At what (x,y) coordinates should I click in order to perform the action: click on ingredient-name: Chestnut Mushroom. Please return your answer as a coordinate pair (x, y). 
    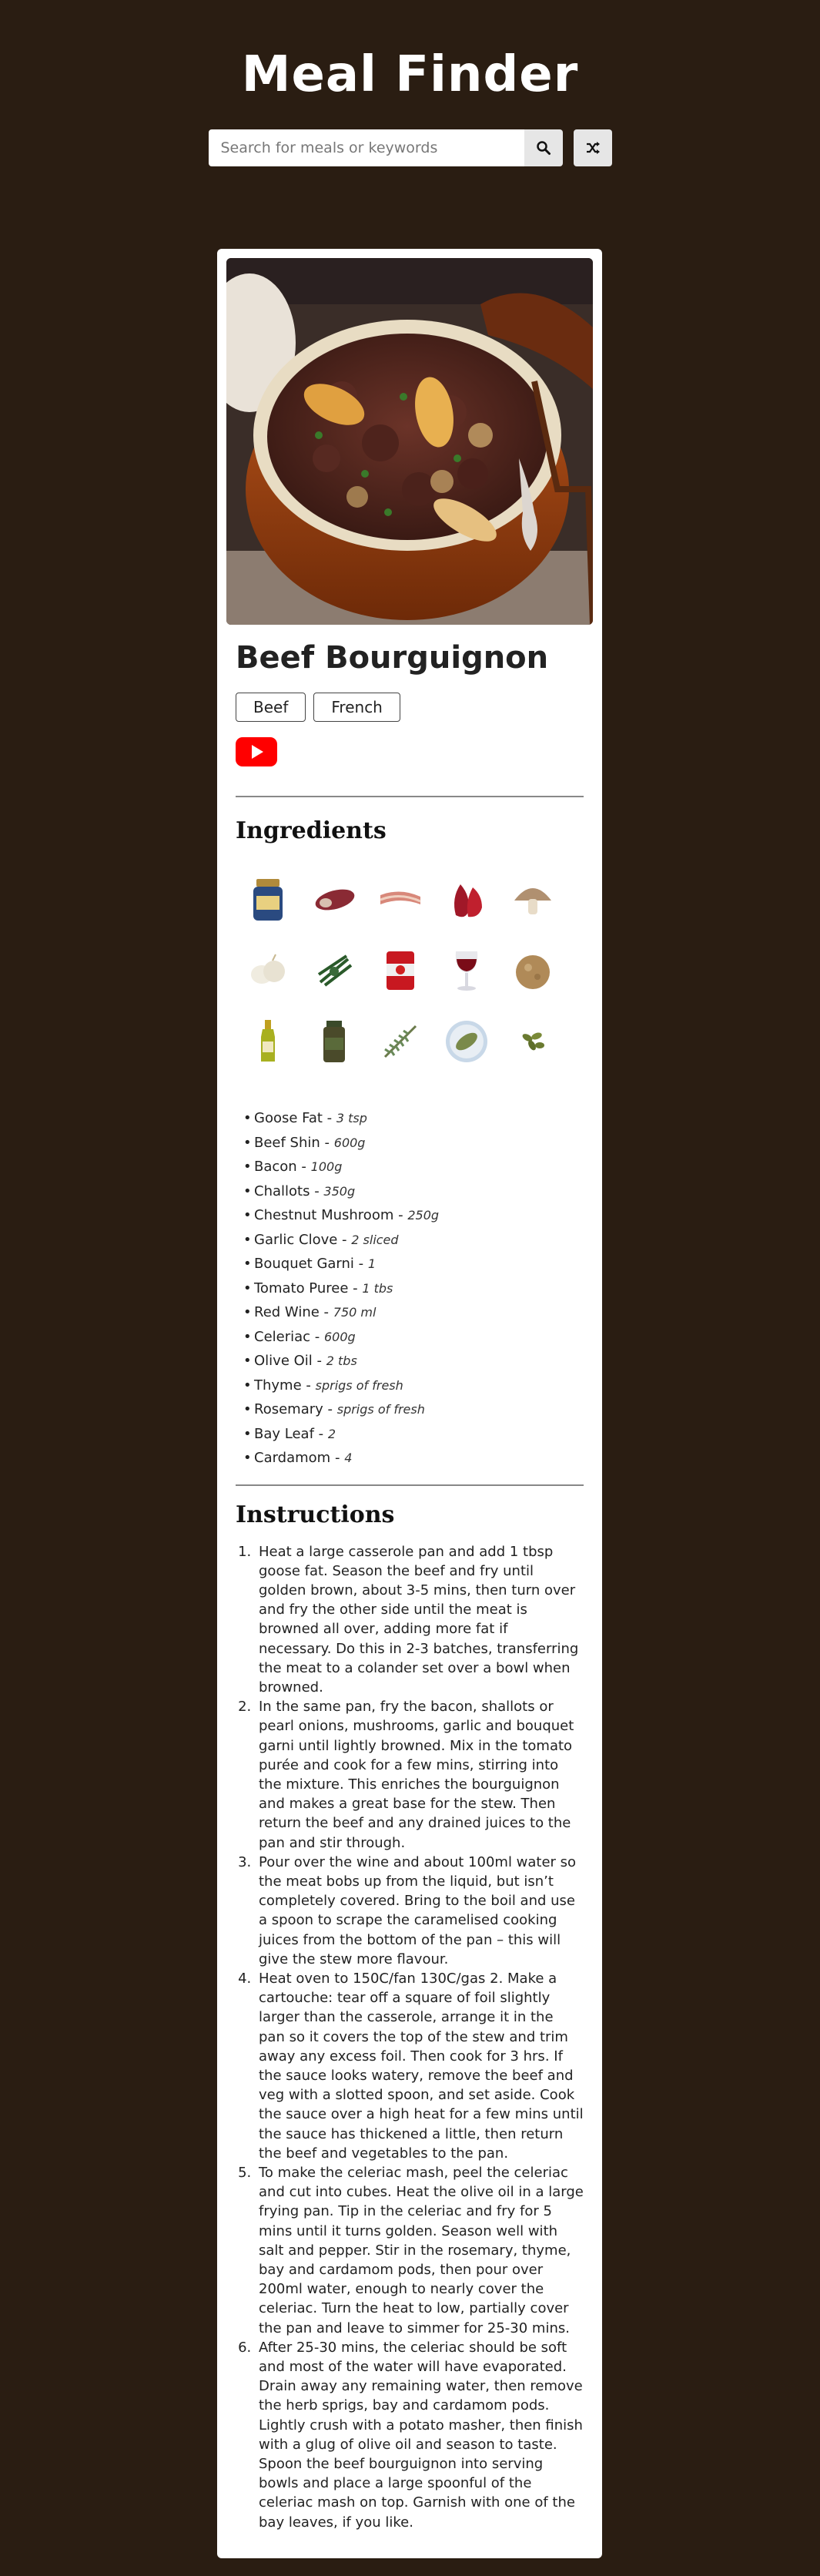
    Looking at the image, I should click on (324, 1215).